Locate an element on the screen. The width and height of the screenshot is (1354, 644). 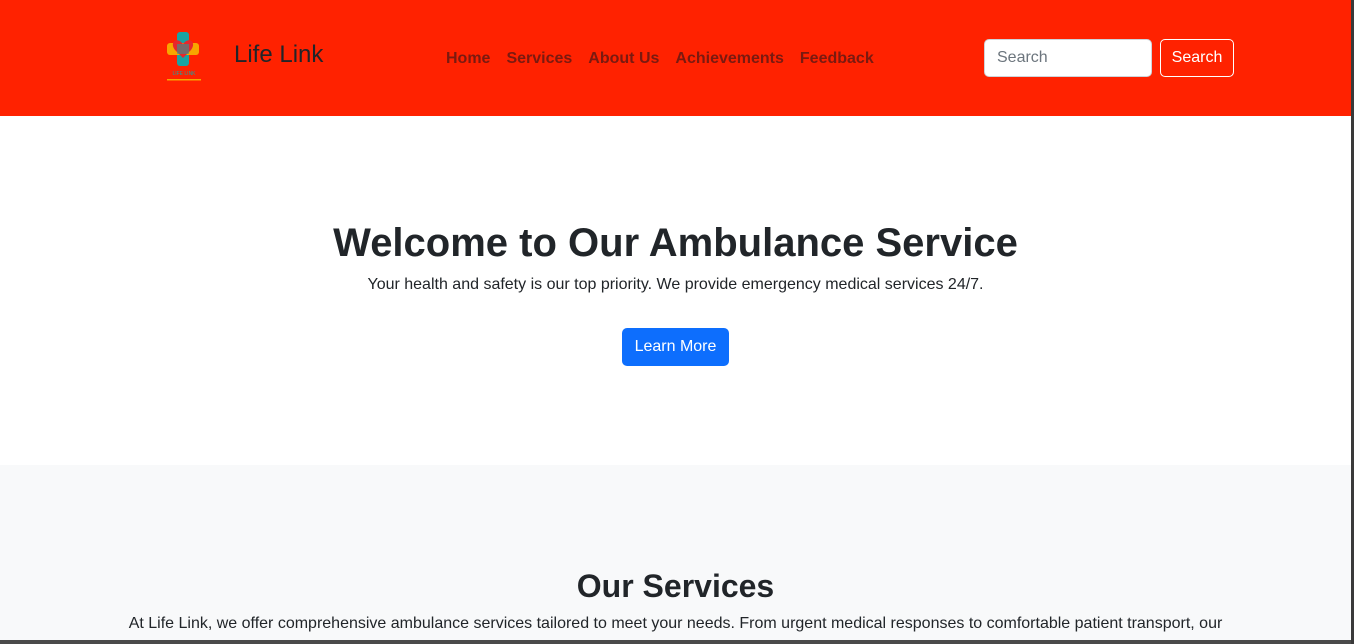
nav-link-achievements: Achievements is located at coordinates (729, 59).